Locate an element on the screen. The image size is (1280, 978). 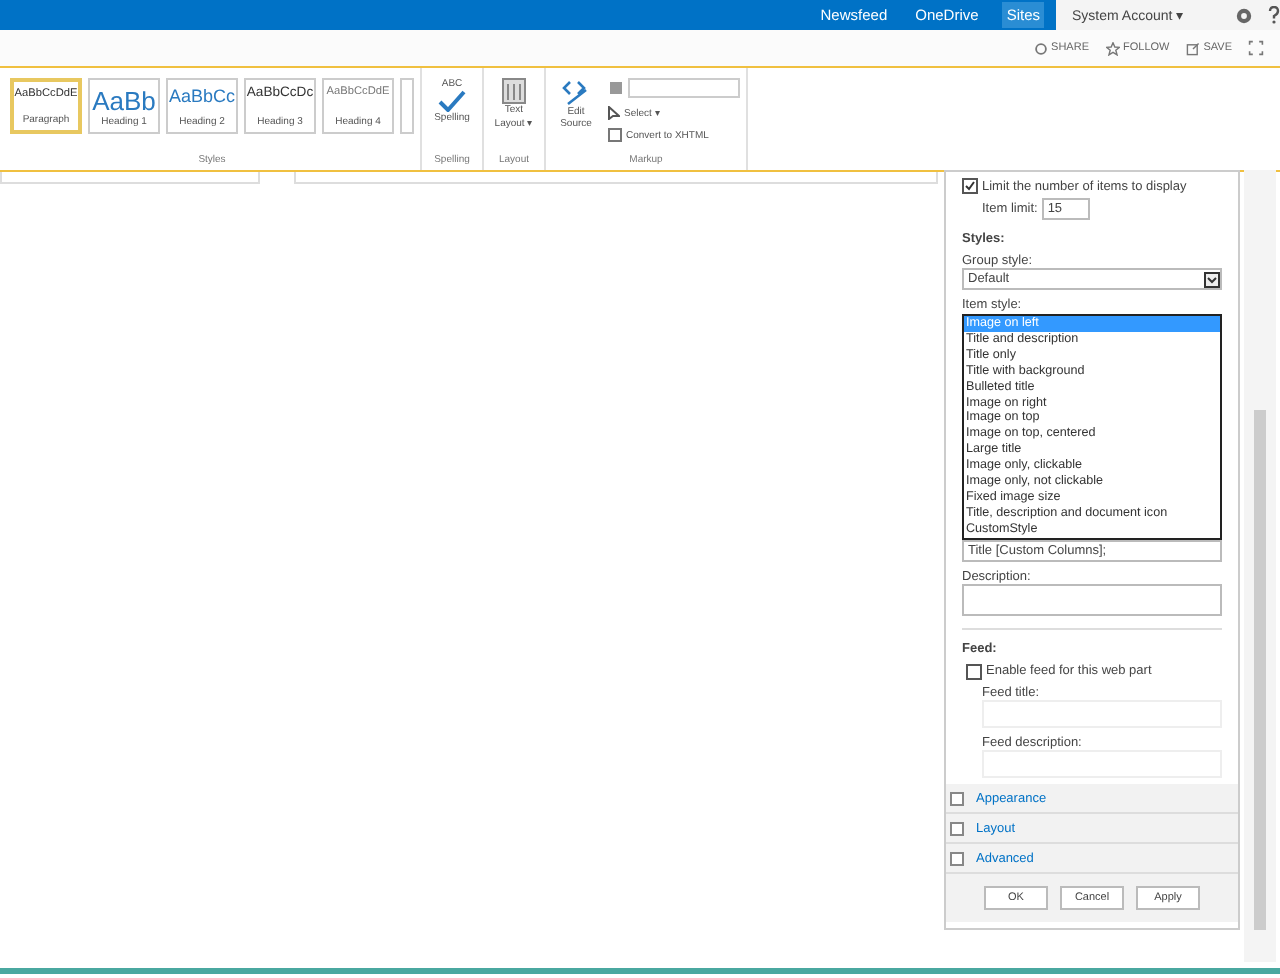
star-icon is located at coordinates (1112, 48).